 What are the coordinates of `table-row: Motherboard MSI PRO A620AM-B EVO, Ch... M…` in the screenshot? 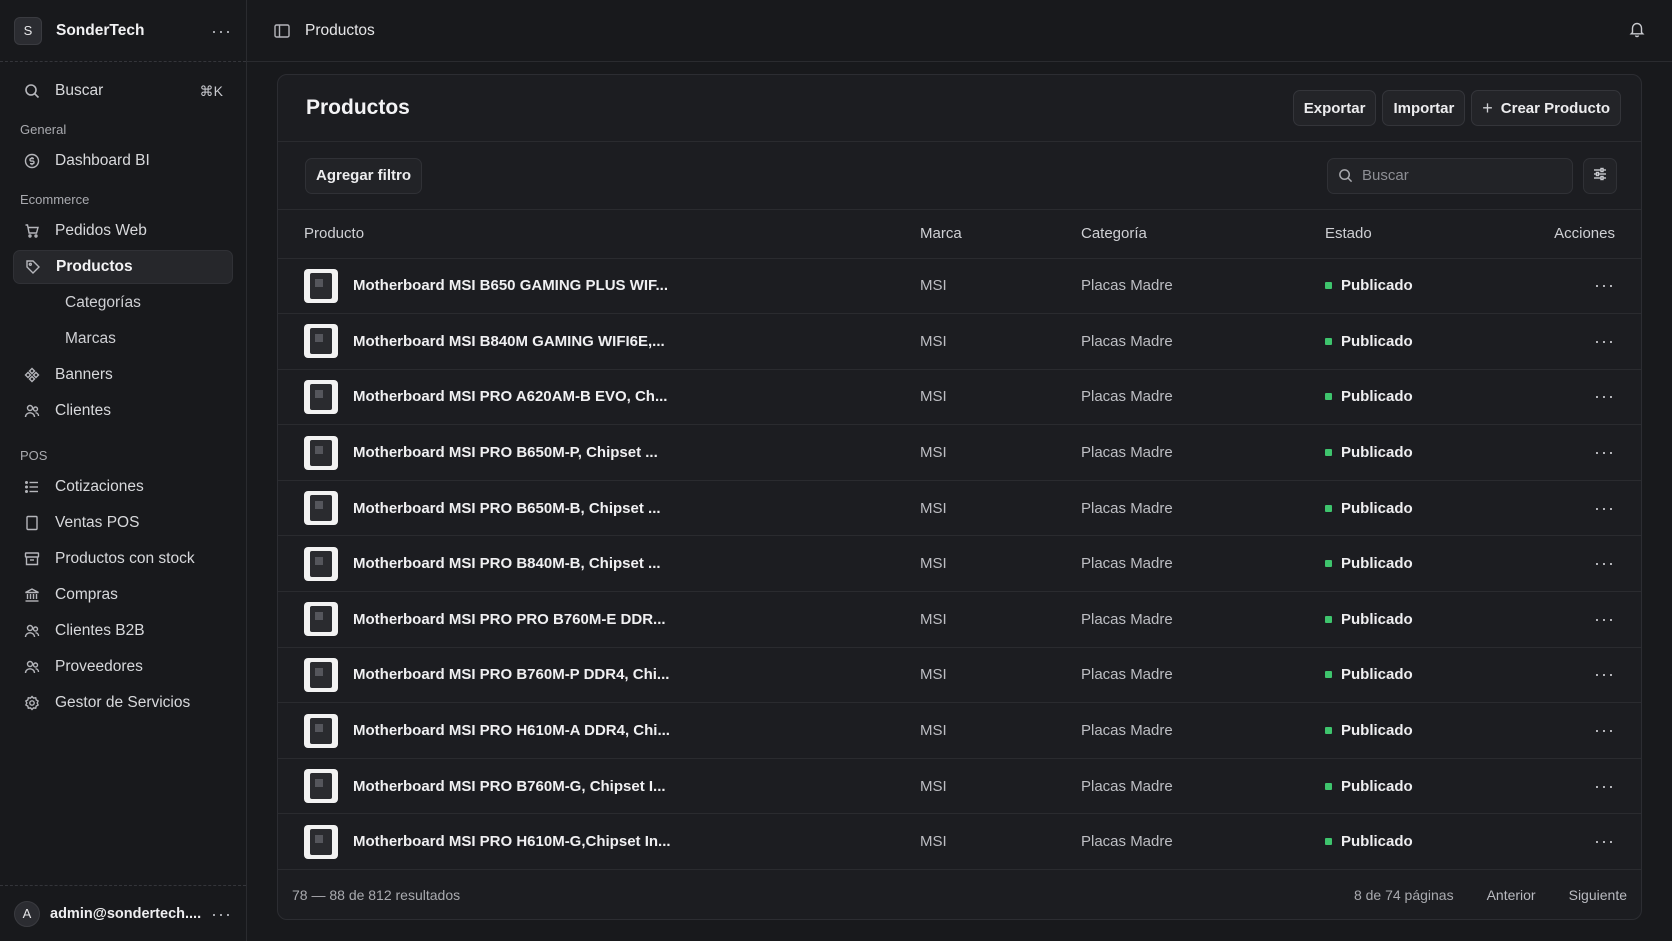 It's located at (959, 397).